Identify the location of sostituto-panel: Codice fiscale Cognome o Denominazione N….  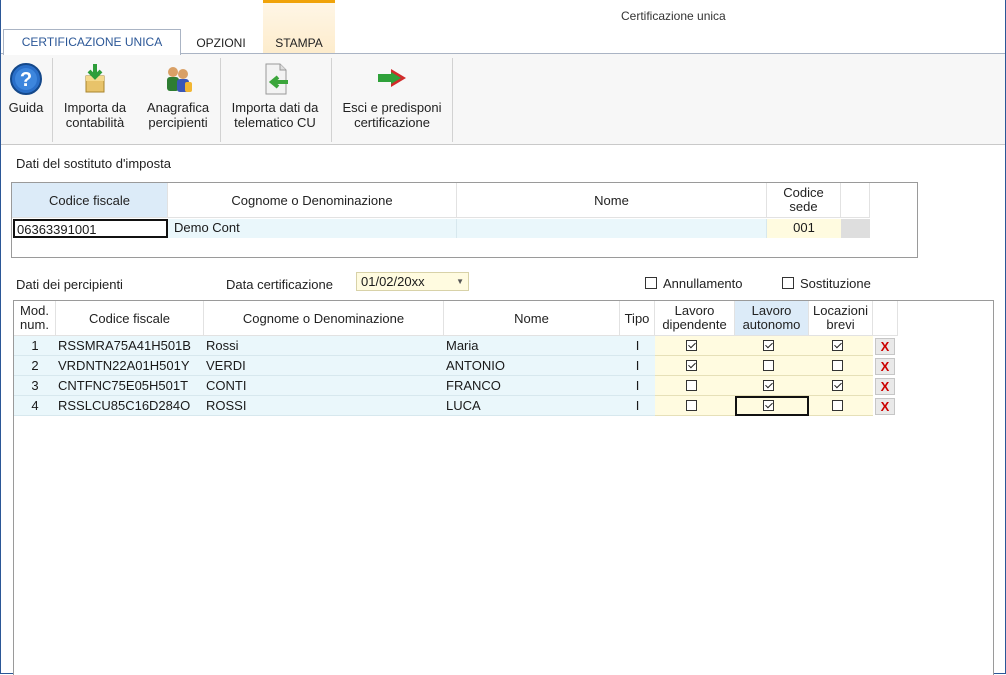
(464, 220).